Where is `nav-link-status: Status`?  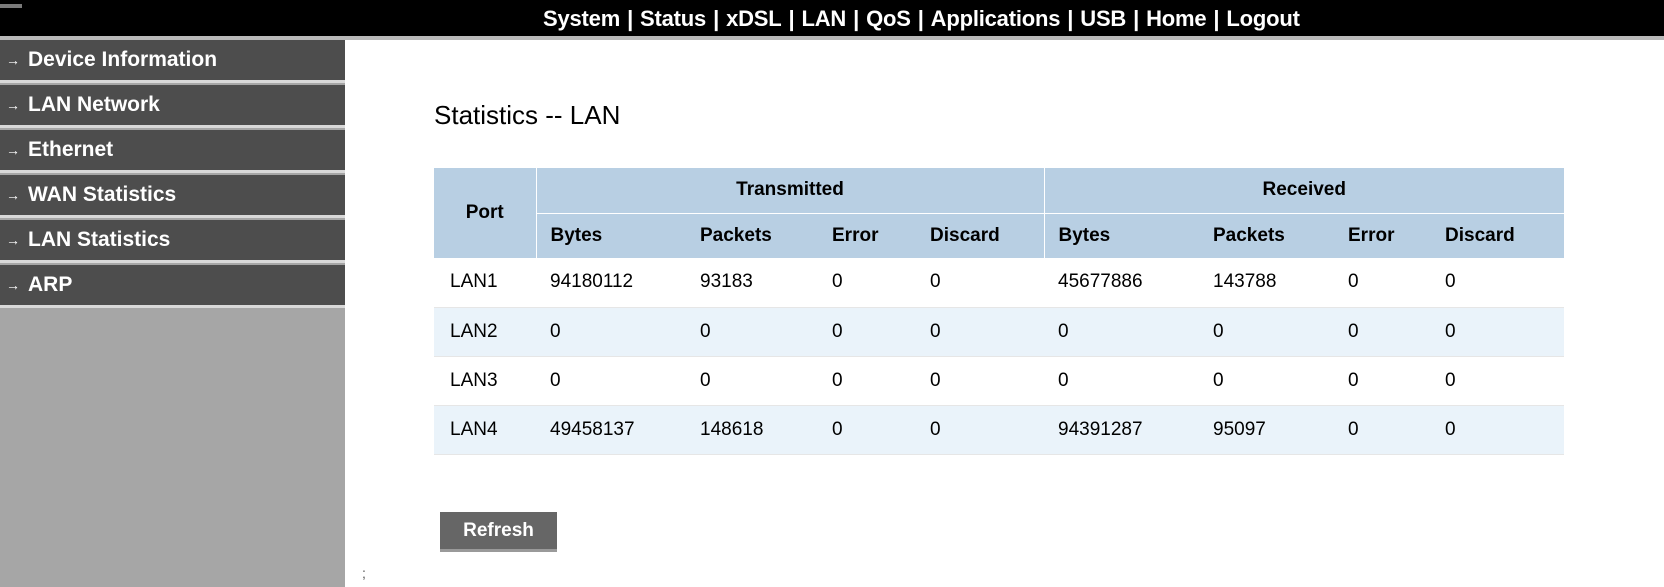
nav-link-status: Status is located at coordinates (673, 19).